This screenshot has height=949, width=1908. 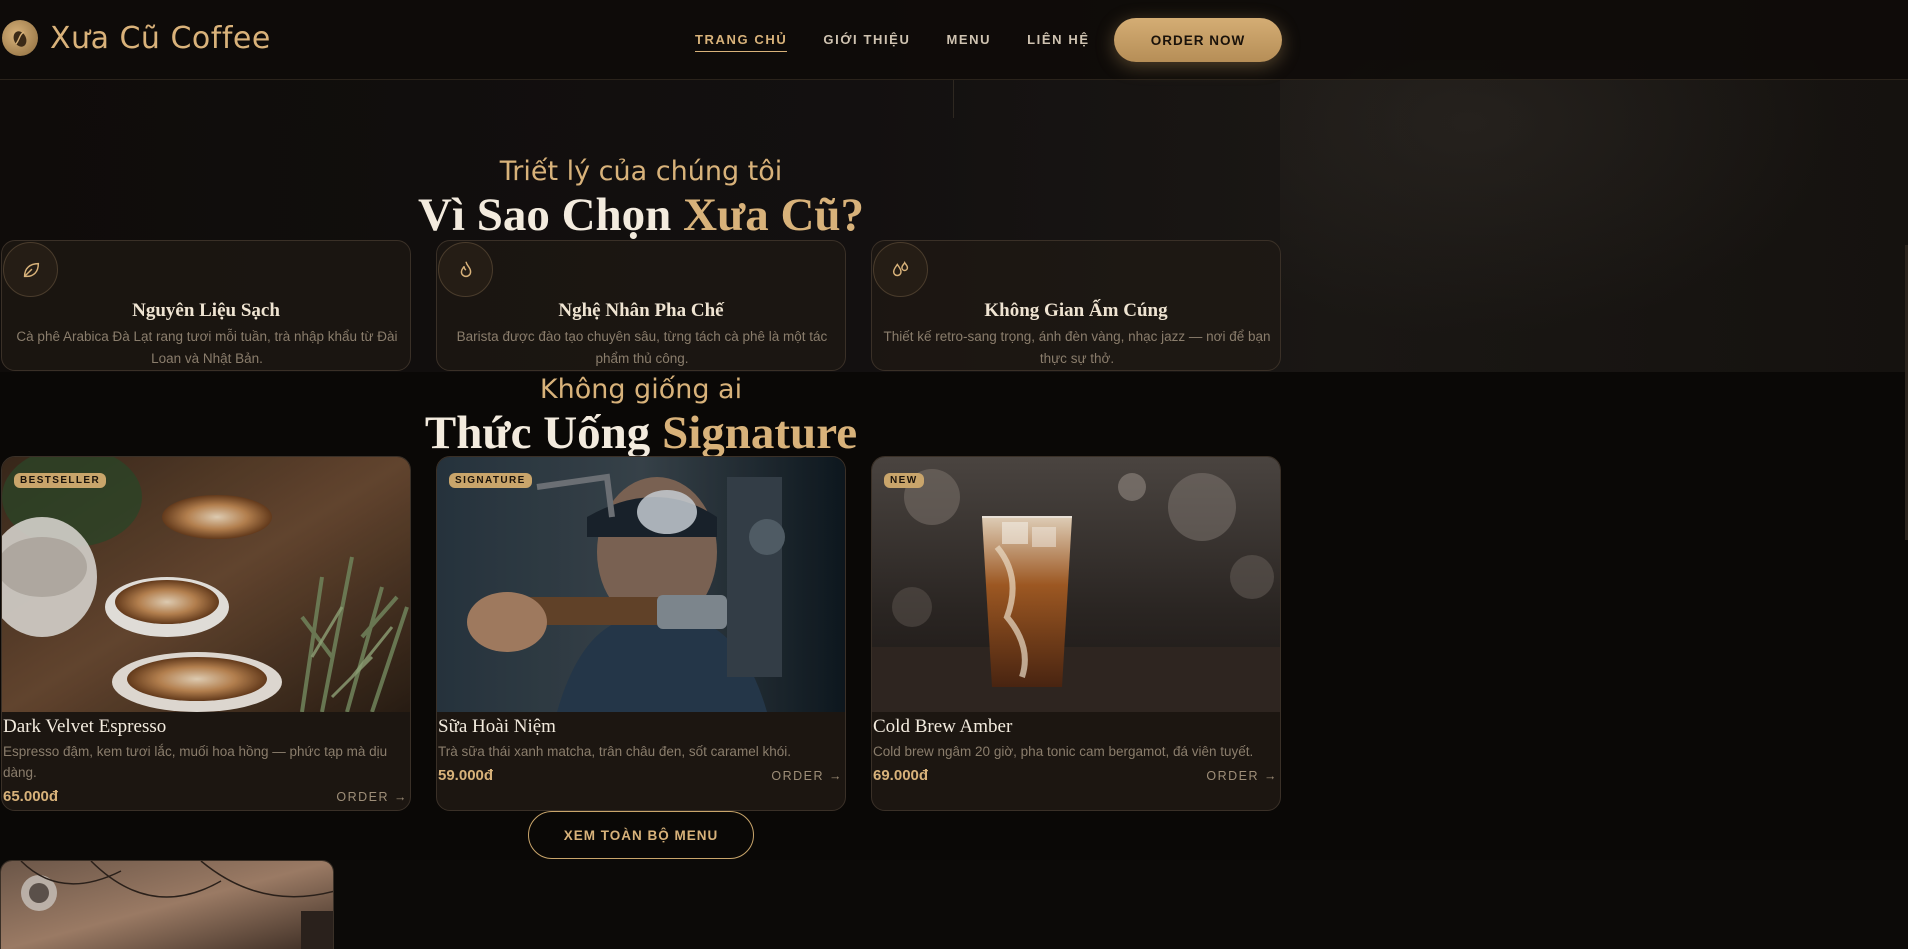 I want to click on product-image-latte-art: BESTSELLER, so click(x=206, y=584).